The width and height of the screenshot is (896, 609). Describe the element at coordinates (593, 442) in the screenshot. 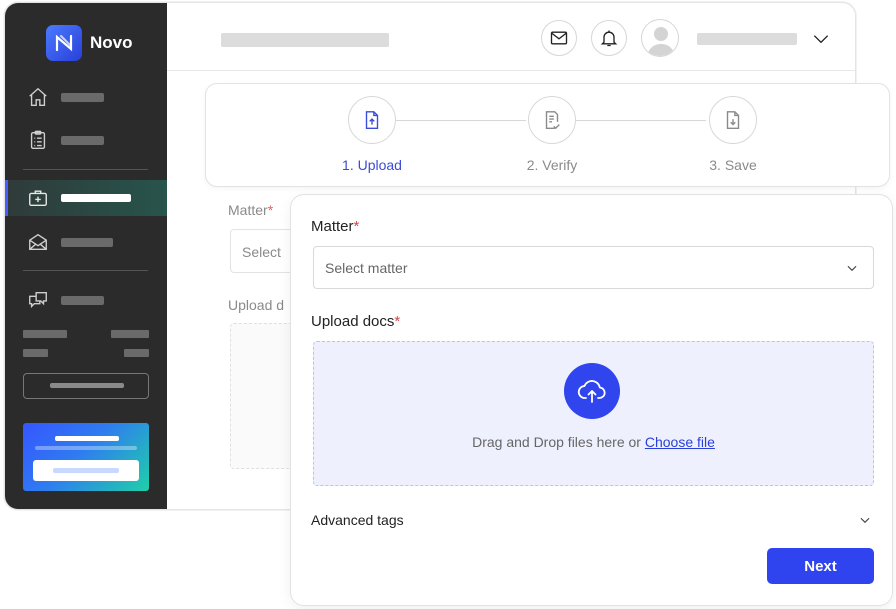

I see `drop-instructions: Drag and Drop files here or Choose file` at that location.